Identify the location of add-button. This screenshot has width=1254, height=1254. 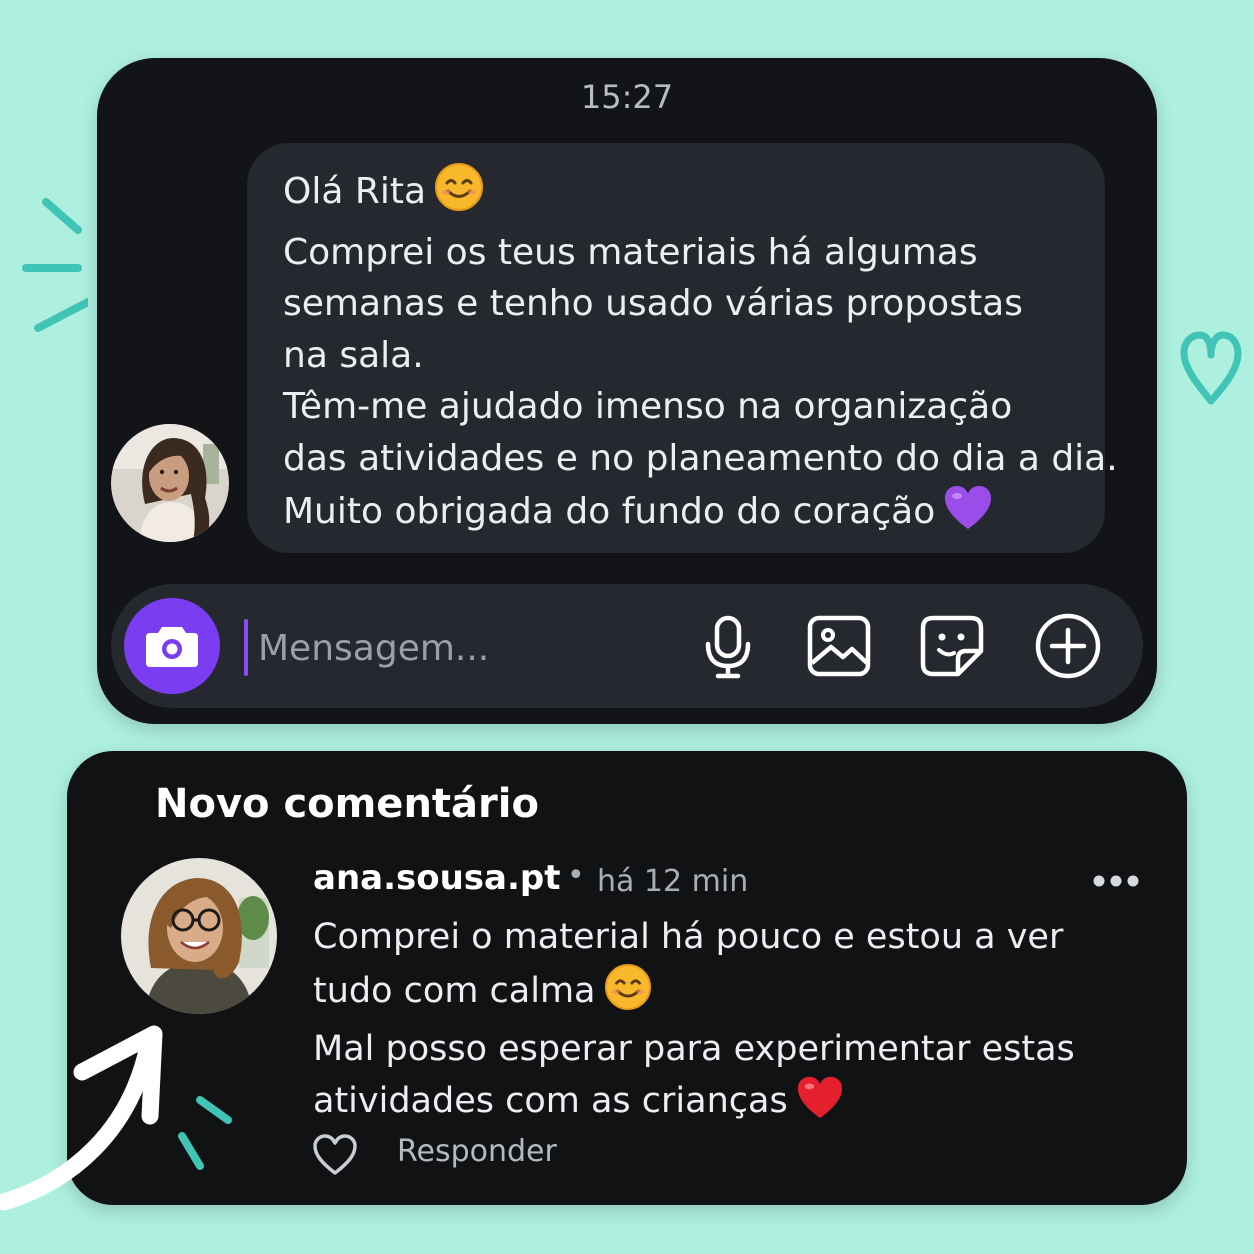
(1068, 646).